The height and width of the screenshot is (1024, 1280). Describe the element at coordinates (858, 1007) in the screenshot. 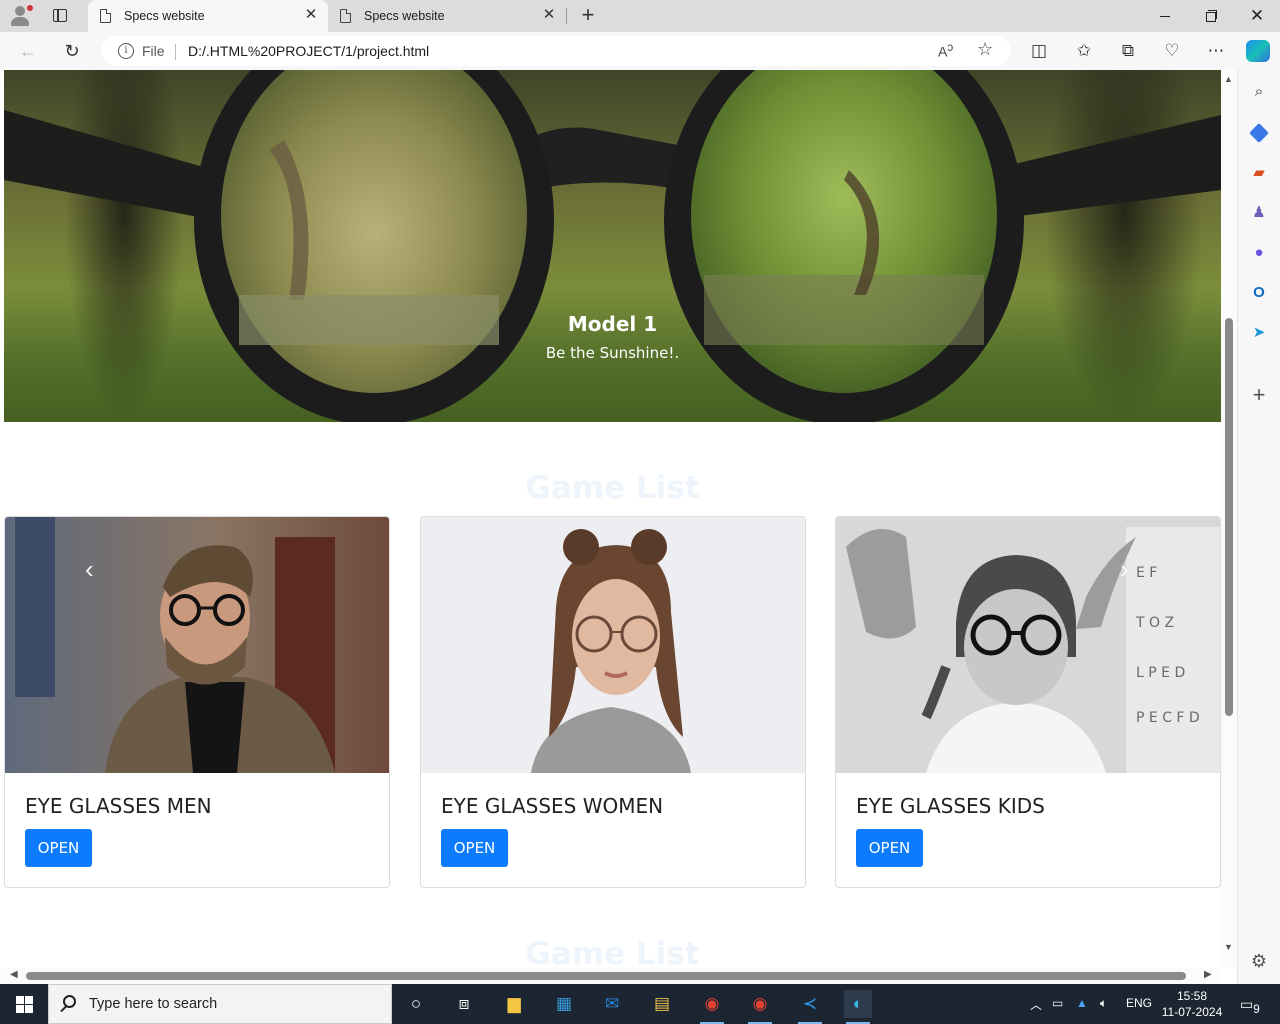

I see `edge-icon: ◐` at that location.